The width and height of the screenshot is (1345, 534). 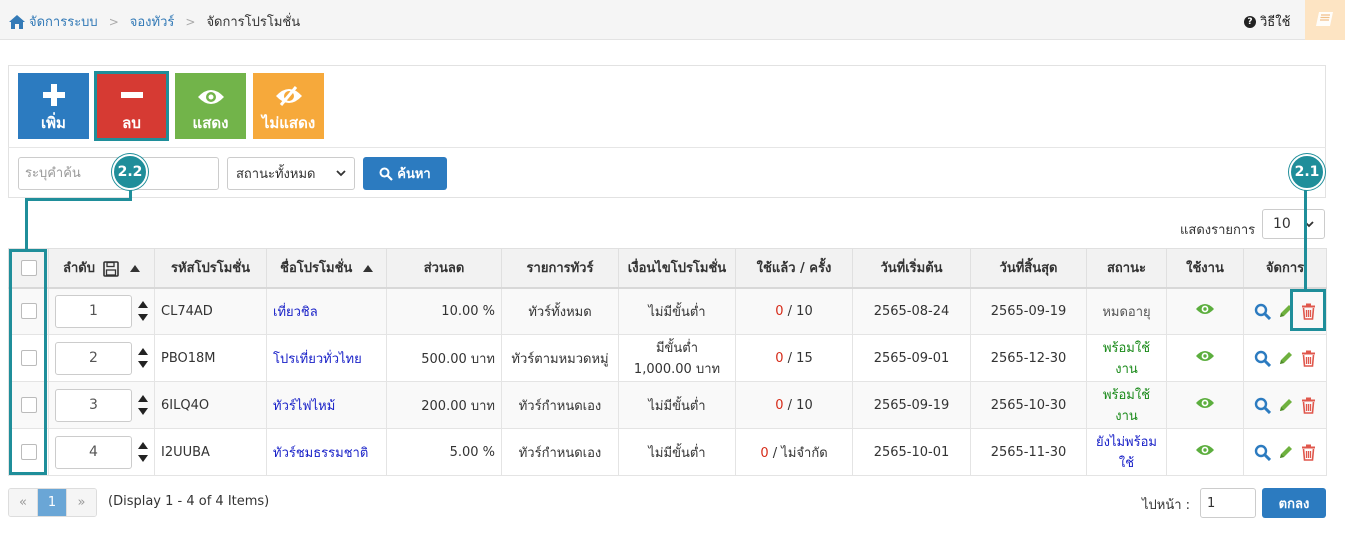 I want to click on start-date: 2565-08-24, so click(x=911, y=311).